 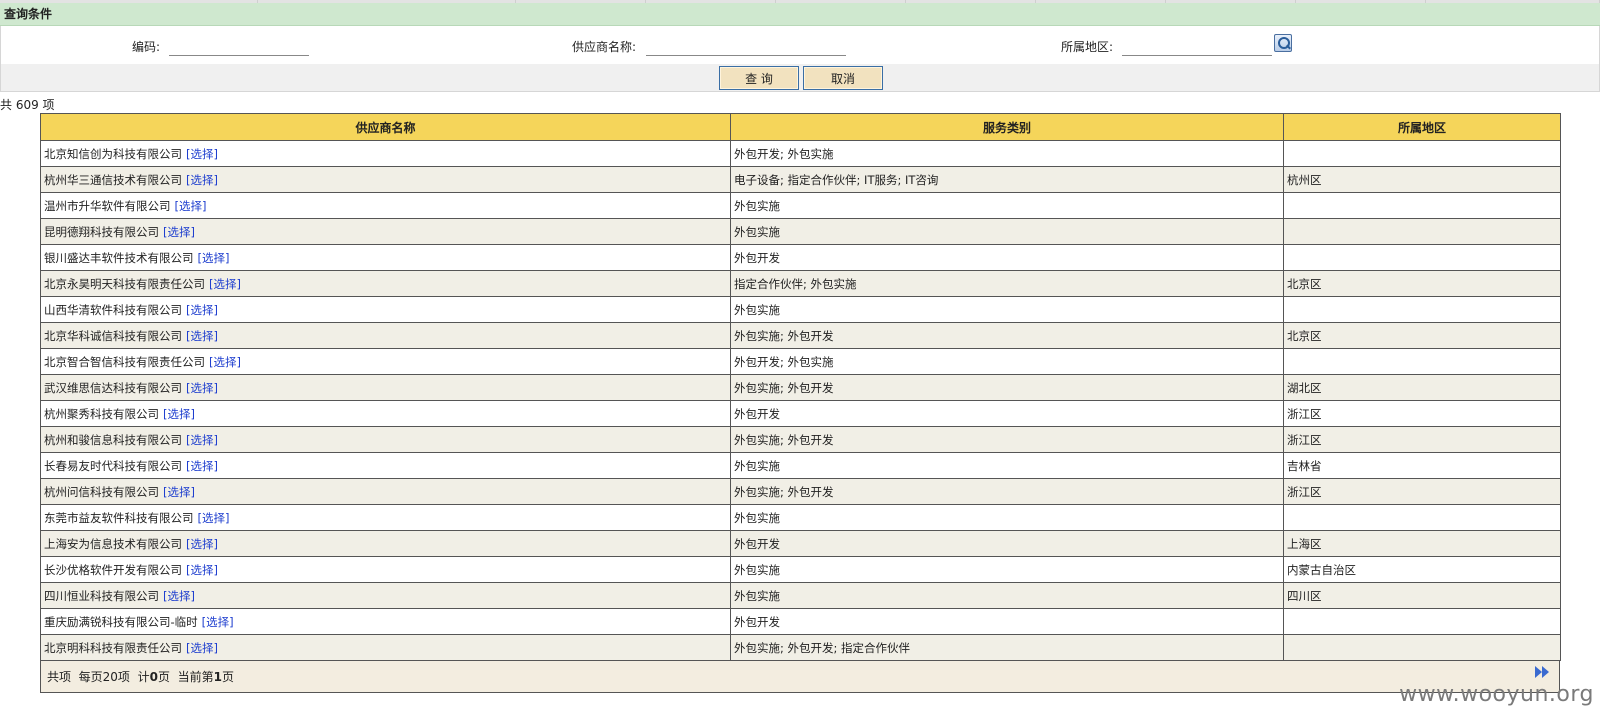 What do you see at coordinates (59, 677) in the screenshot?
I see `pager-total: 共项` at bounding box center [59, 677].